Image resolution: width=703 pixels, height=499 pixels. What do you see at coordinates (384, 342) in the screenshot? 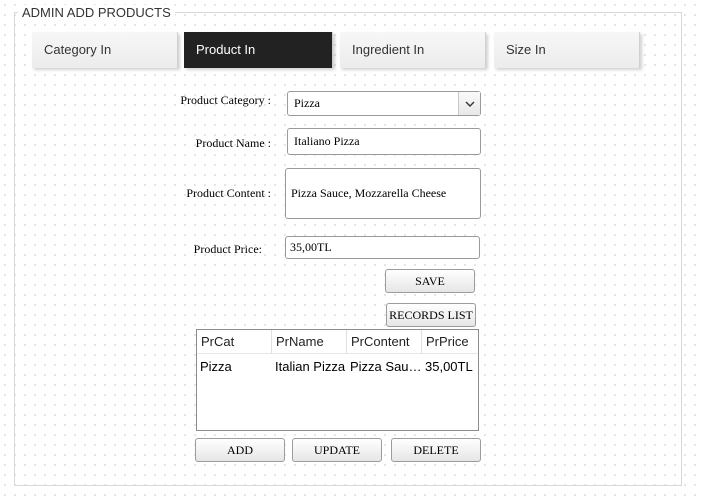
I see `column-header-prcontent: PrContent` at bounding box center [384, 342].